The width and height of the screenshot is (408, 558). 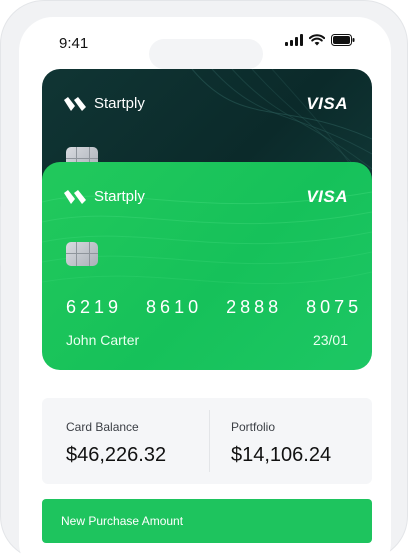 What do you see at coordinates (174, 307) in the screenshot?
I see `card-number-group: 8610` at bounding box center [174, 307].